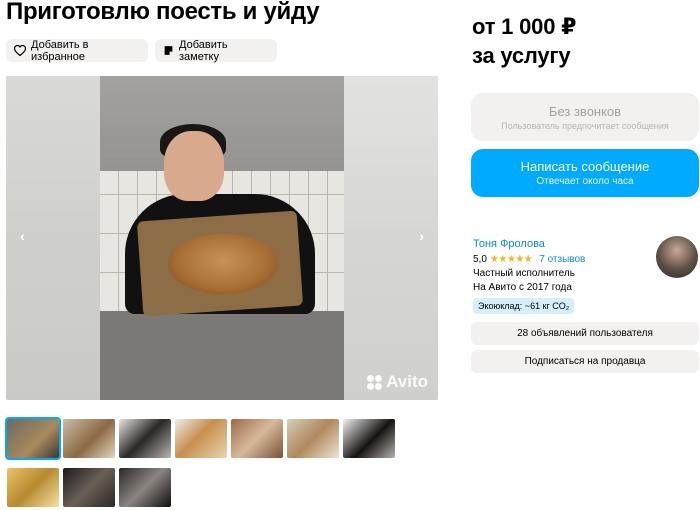 The height and width of the screenshot is (510, 700). What do you see at coordinates (194, 166) in the screenshot?
I see `photo-face` at bounding box center [194, 166].